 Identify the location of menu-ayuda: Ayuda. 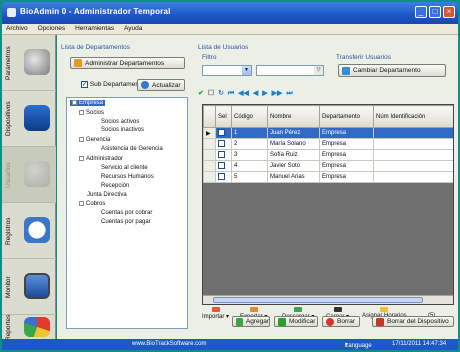
(133, 28).